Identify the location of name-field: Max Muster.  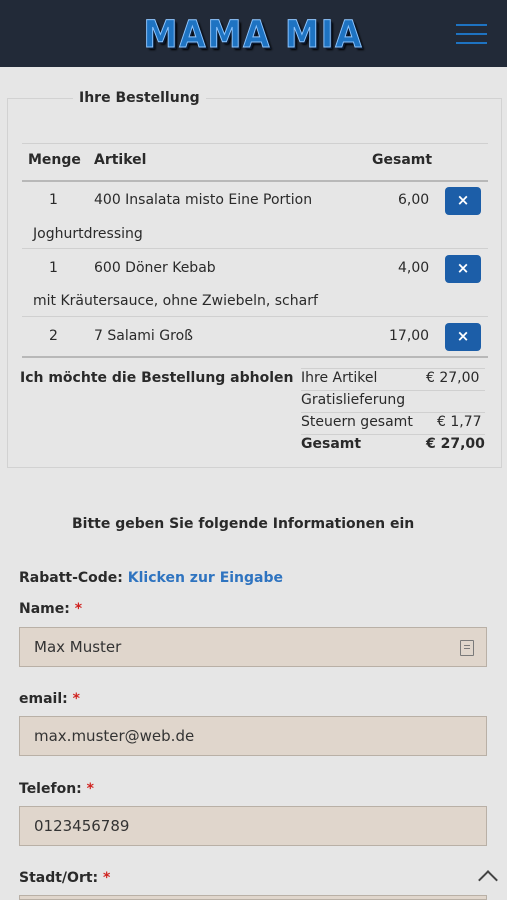
(253, 647).